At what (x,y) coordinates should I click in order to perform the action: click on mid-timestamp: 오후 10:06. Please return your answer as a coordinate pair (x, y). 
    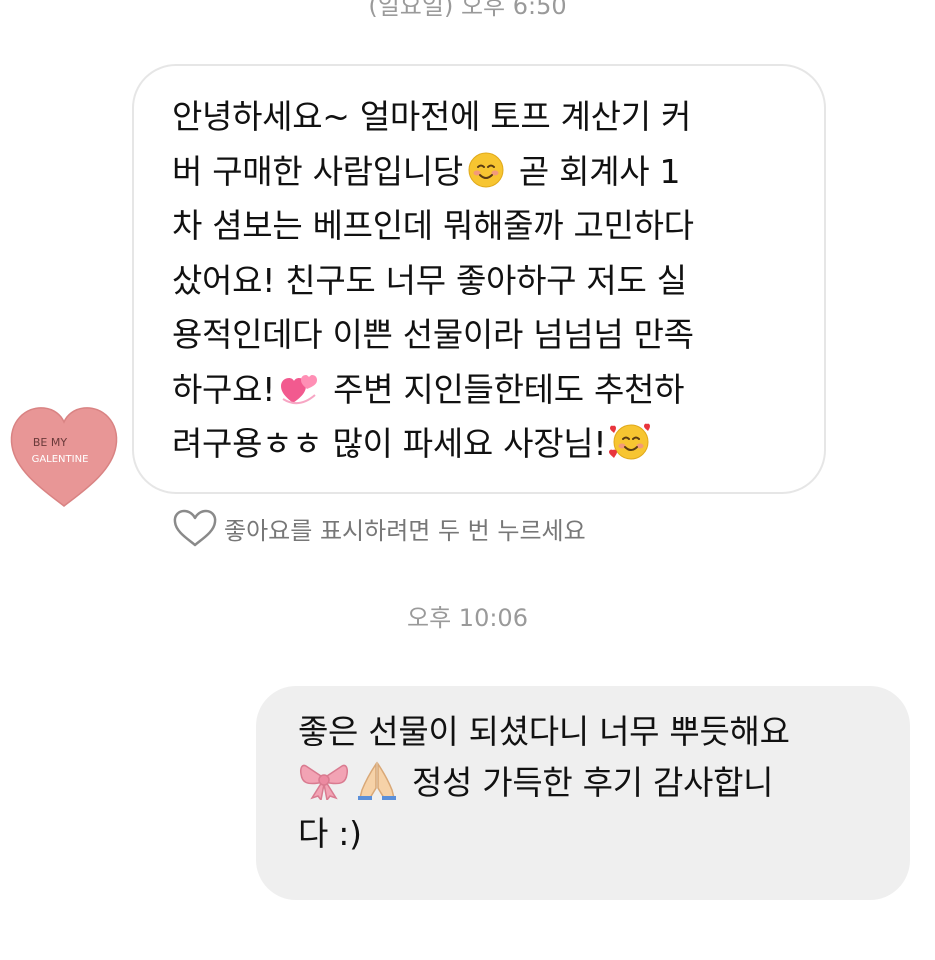
    Looking at the image, I should click on (467, 618).